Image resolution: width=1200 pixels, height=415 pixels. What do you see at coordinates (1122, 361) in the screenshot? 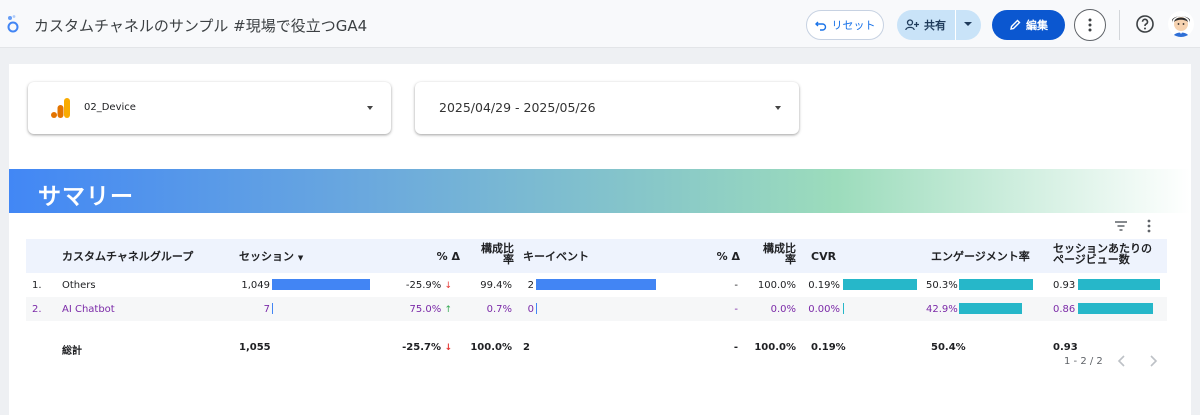
I see `chevron-left-icon` at bounding box center [1122, 361].